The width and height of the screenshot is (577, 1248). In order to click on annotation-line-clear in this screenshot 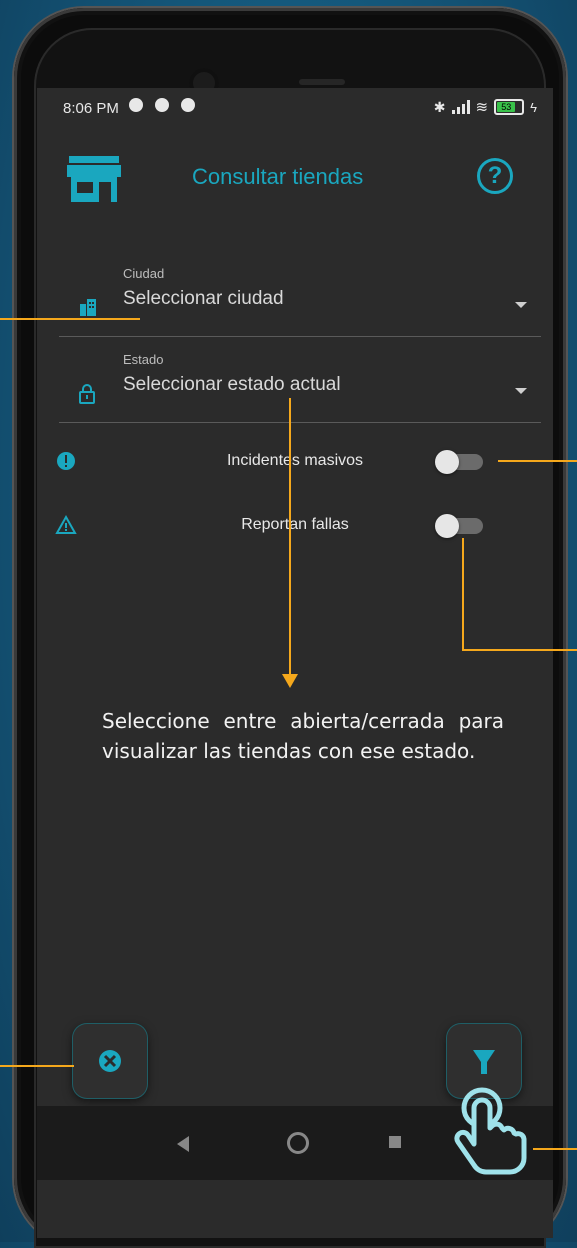, I will do `click(37, 1066)`.